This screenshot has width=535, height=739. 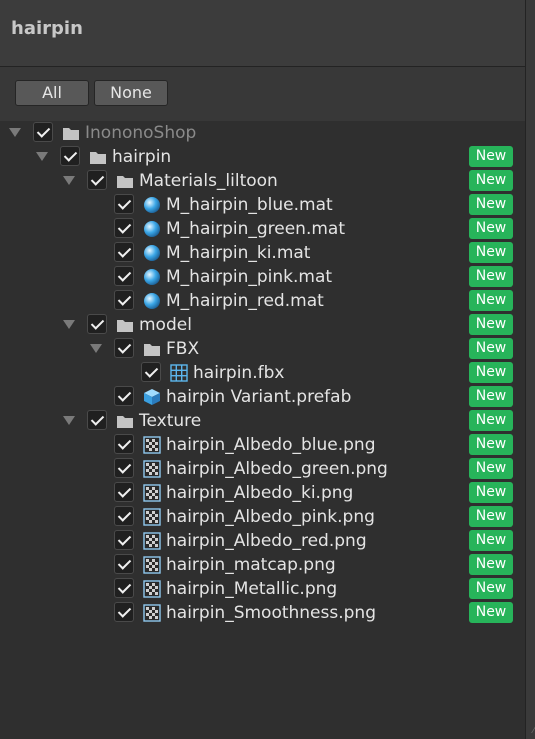 I want to click on tree-row: hairpin_Albedo_green.png New, so click(x=262, y=469).